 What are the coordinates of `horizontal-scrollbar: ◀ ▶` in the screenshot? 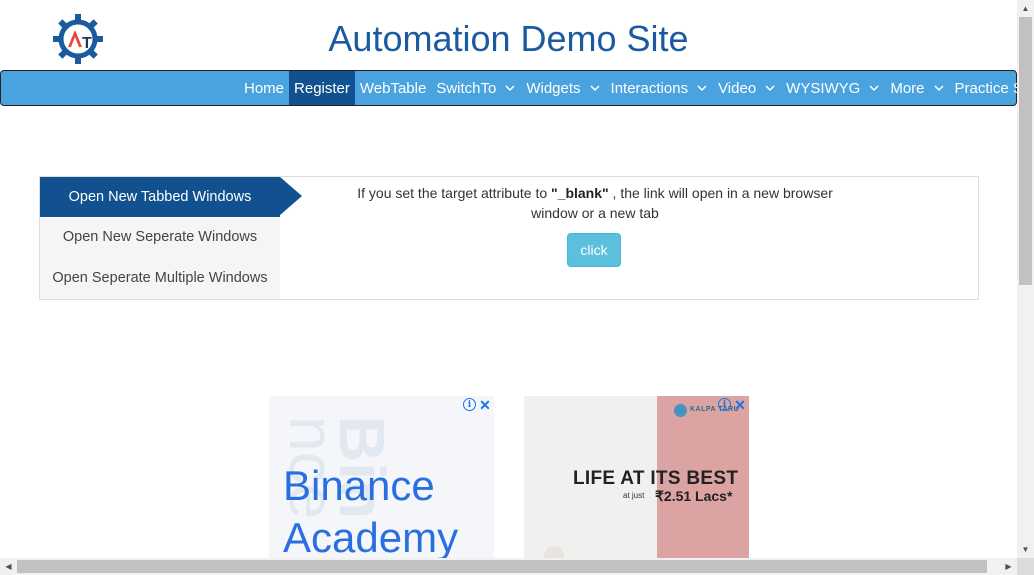 It's located at (508, 566).